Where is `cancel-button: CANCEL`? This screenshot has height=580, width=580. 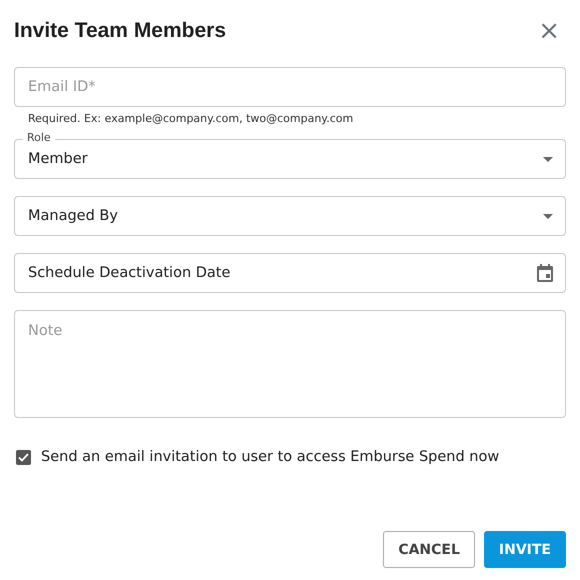 cancel-button: CANCEL is located at coordinates (429, 549).